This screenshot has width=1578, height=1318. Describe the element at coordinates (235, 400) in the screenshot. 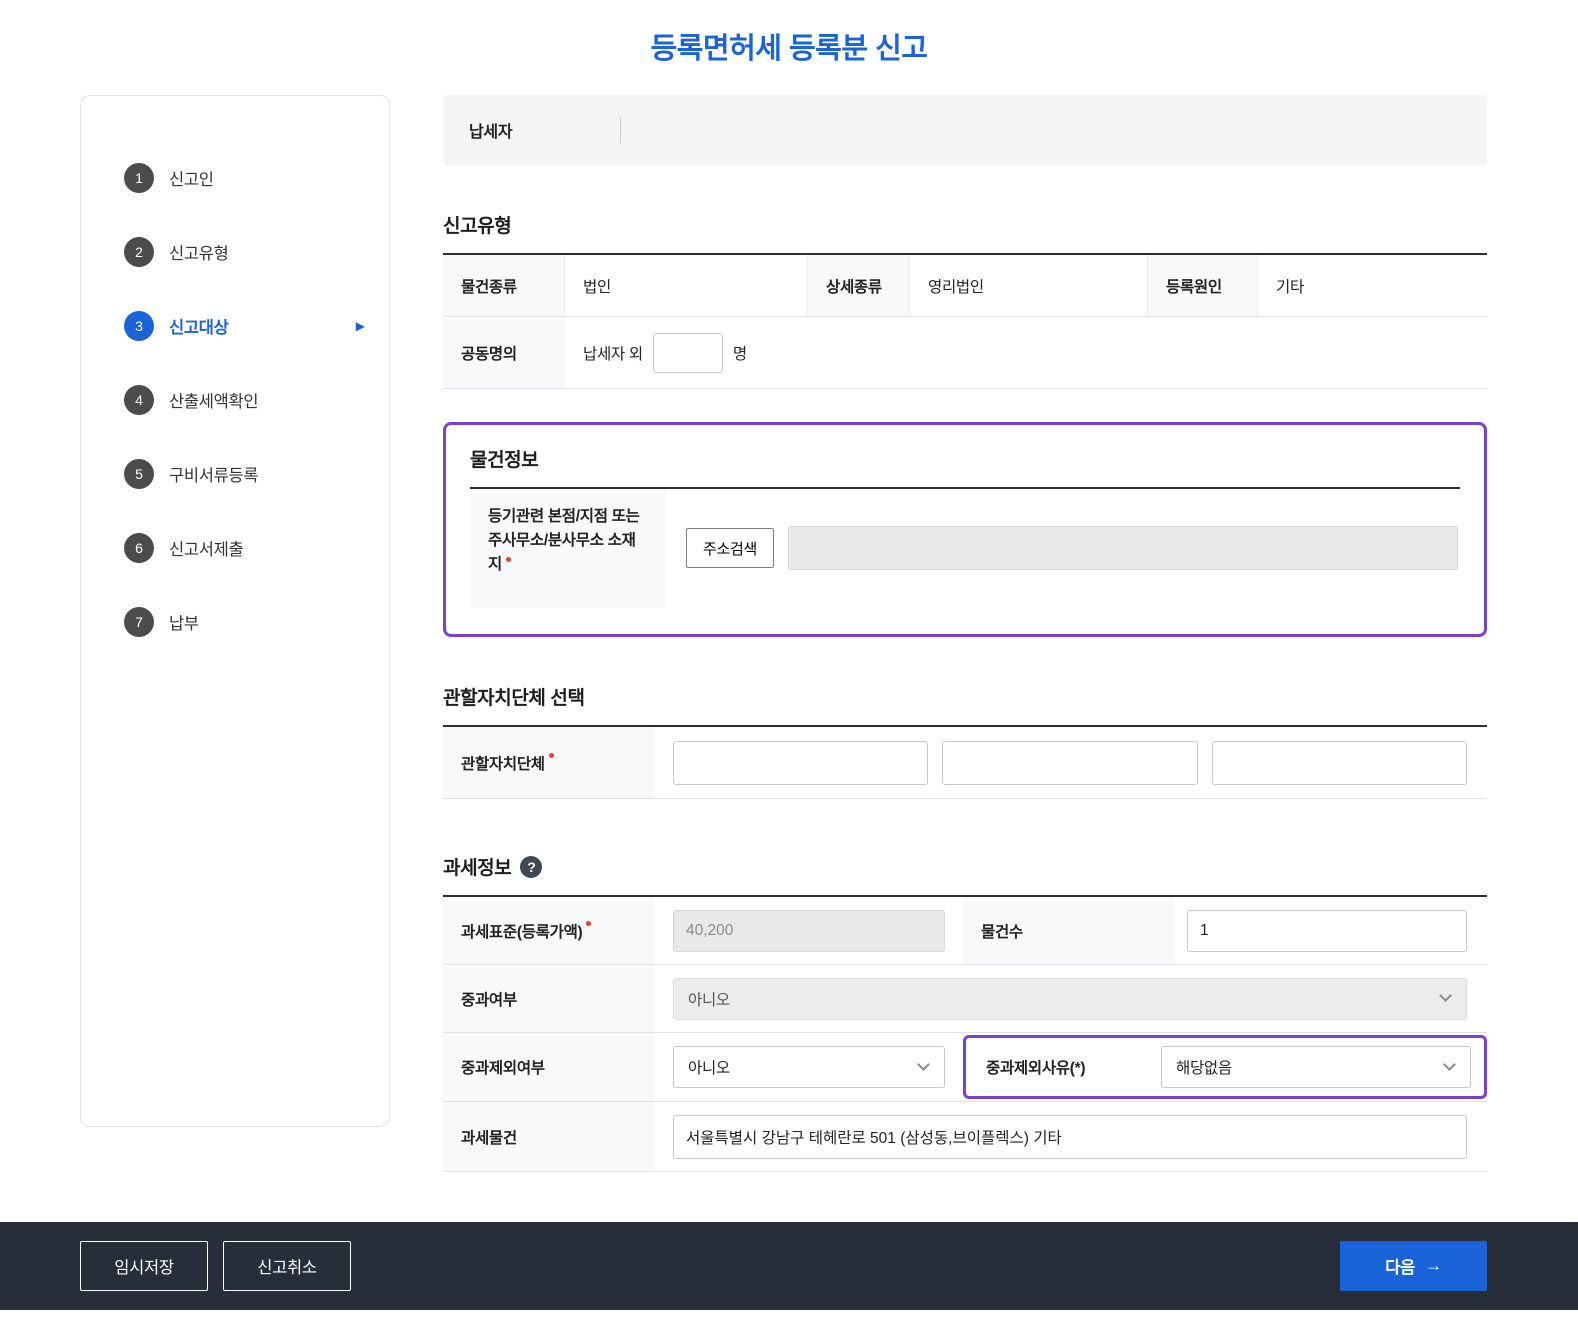

I see `stepper-item-4: 4 산출세액확인` at that location.